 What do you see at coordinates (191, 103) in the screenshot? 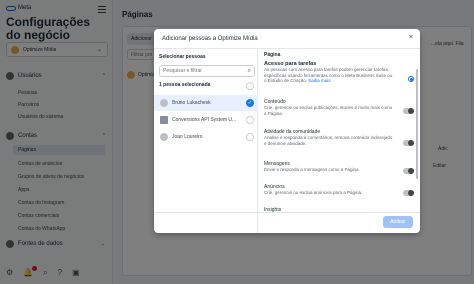
I see `person-name: Bruno Lukachesk` at bounding box center [191, 103].